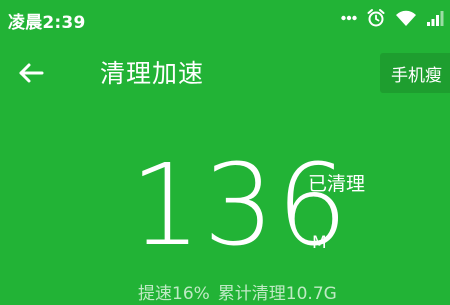  What do you see at coordinates (225, 19) in the screenshot?
I see `status-bar: 凌晨2:39` at bounding box center [225, 19].